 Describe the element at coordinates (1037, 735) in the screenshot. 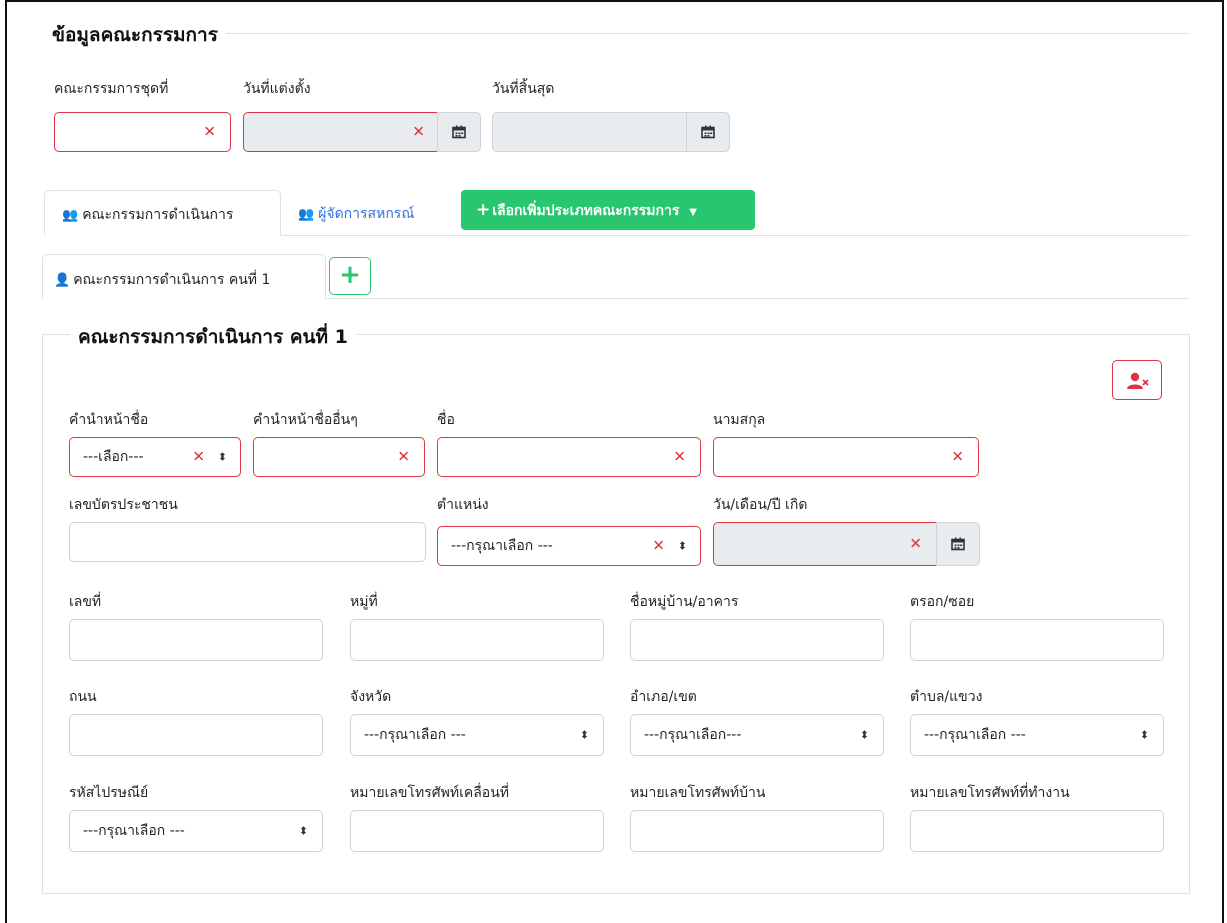

I see `subdistrict-select: ---กรุณาเลือก --- ⬍` at that location.